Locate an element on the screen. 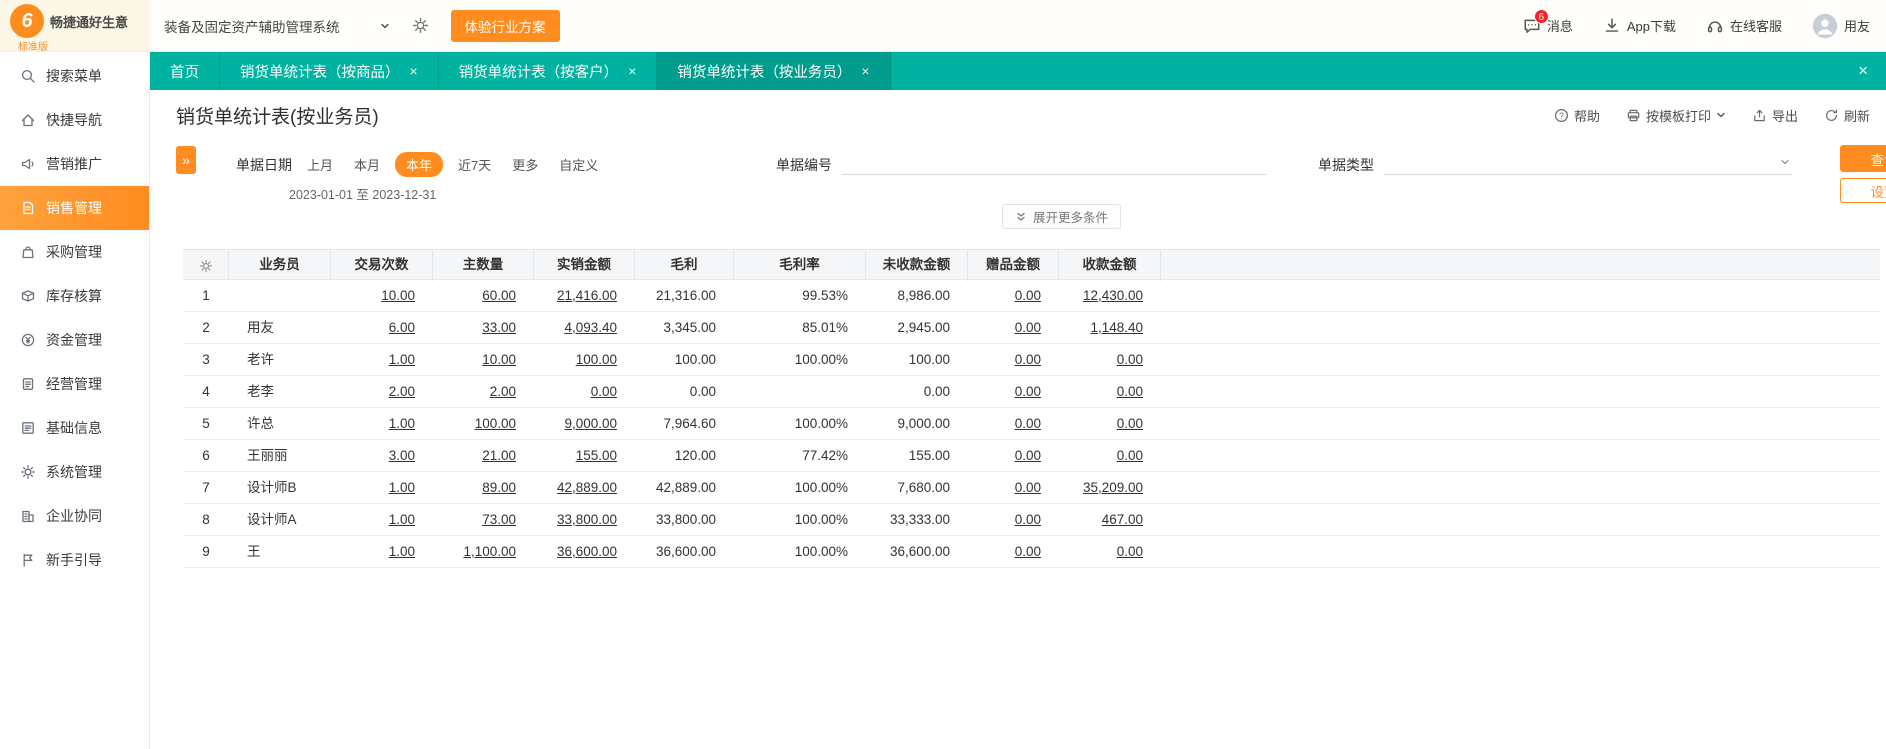  date-option-custom: 自定义 is located at coordinates (578, 164).